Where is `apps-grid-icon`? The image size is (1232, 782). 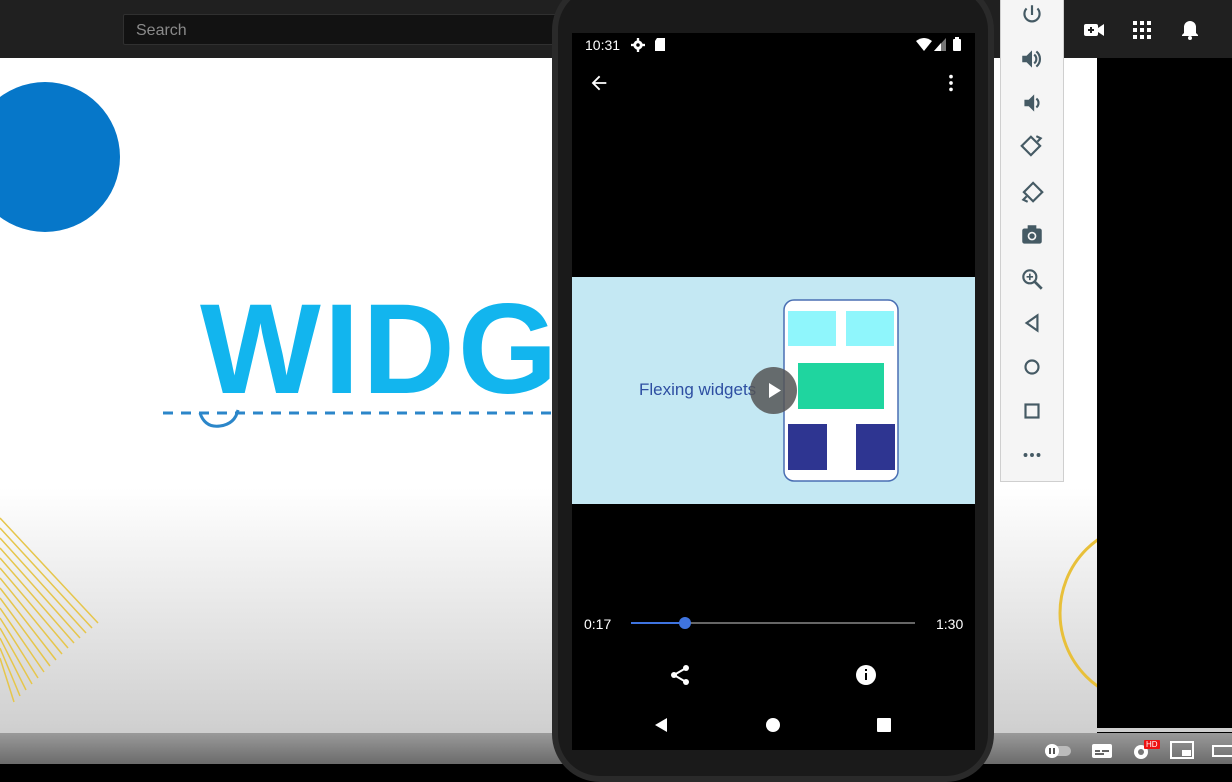 apps-grid-icon is located at coordinates (1142, 30).